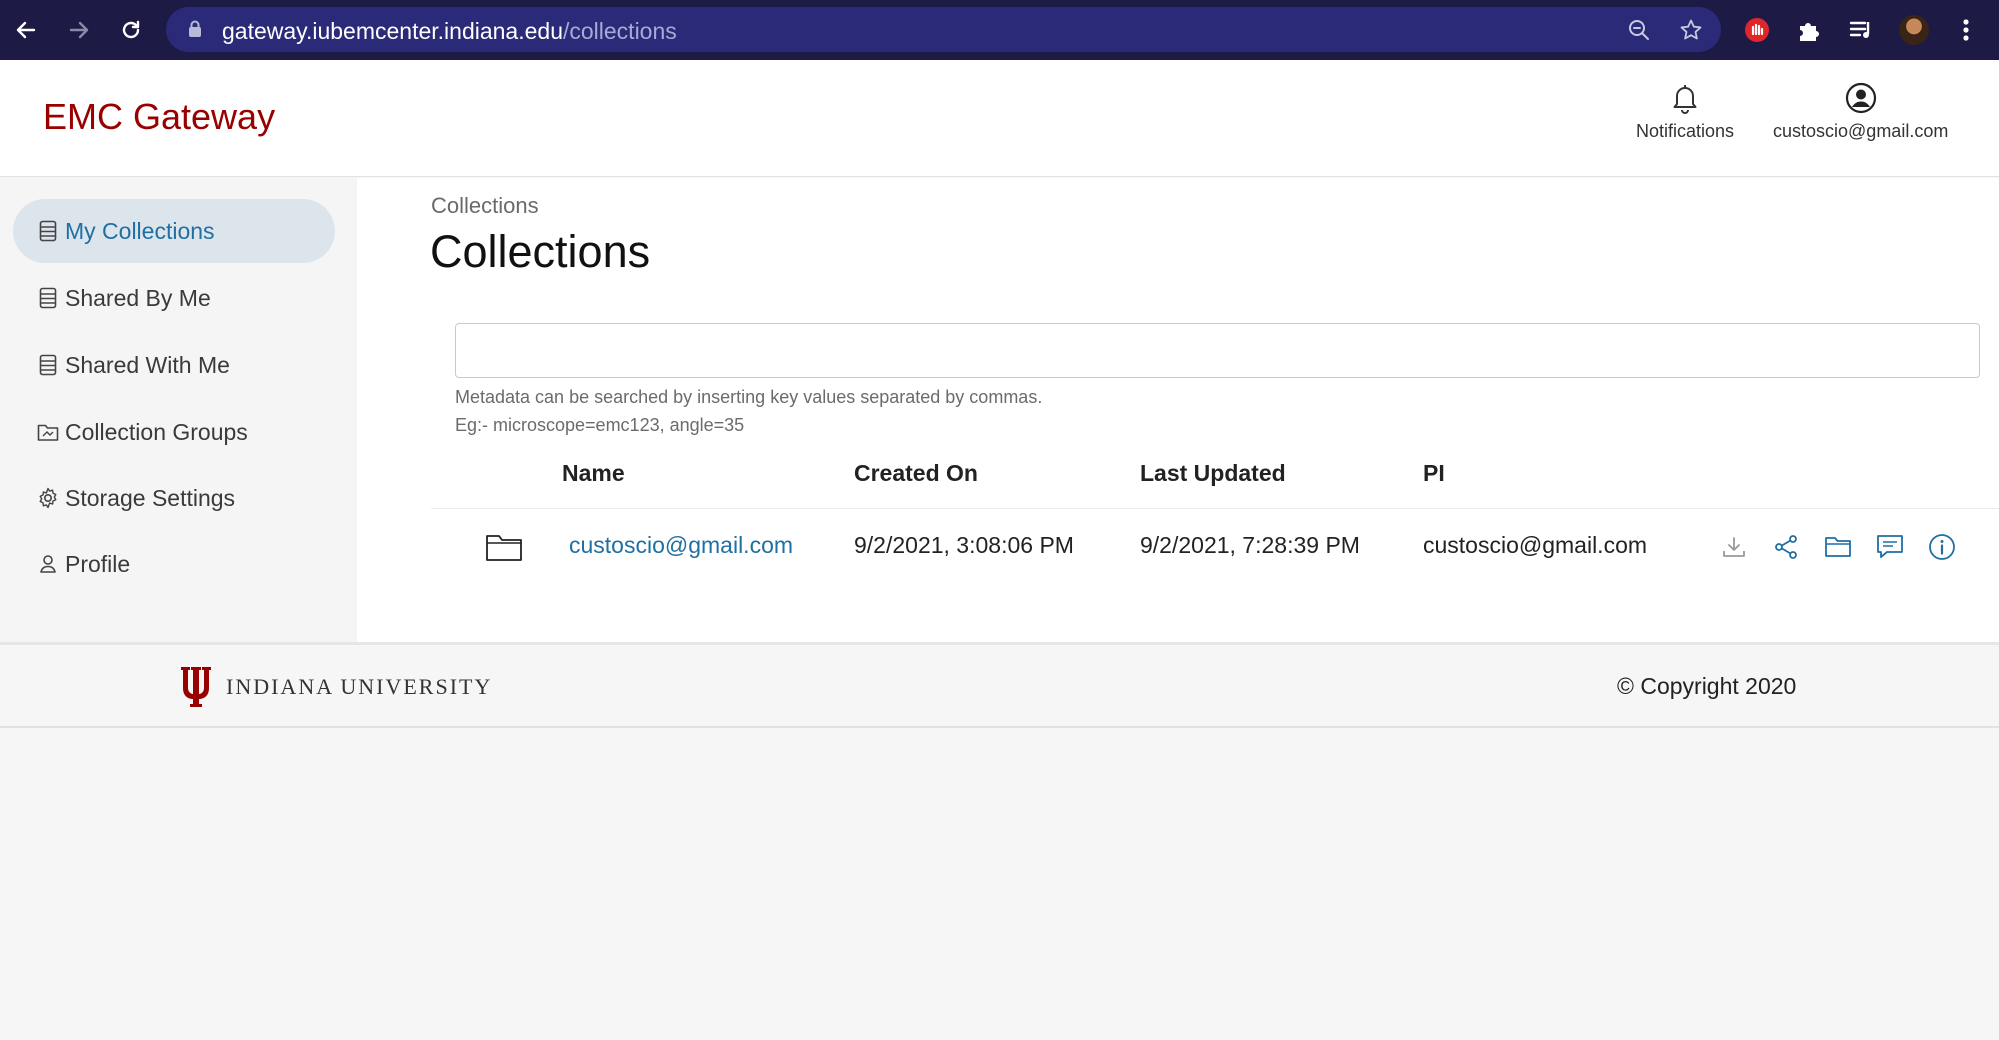 The image size is (1999, 1040). What do you see at coordinates (98, 563) in the screenshot?
I see `sidebar-item-label: Profile` at bounding box center [98, 563].